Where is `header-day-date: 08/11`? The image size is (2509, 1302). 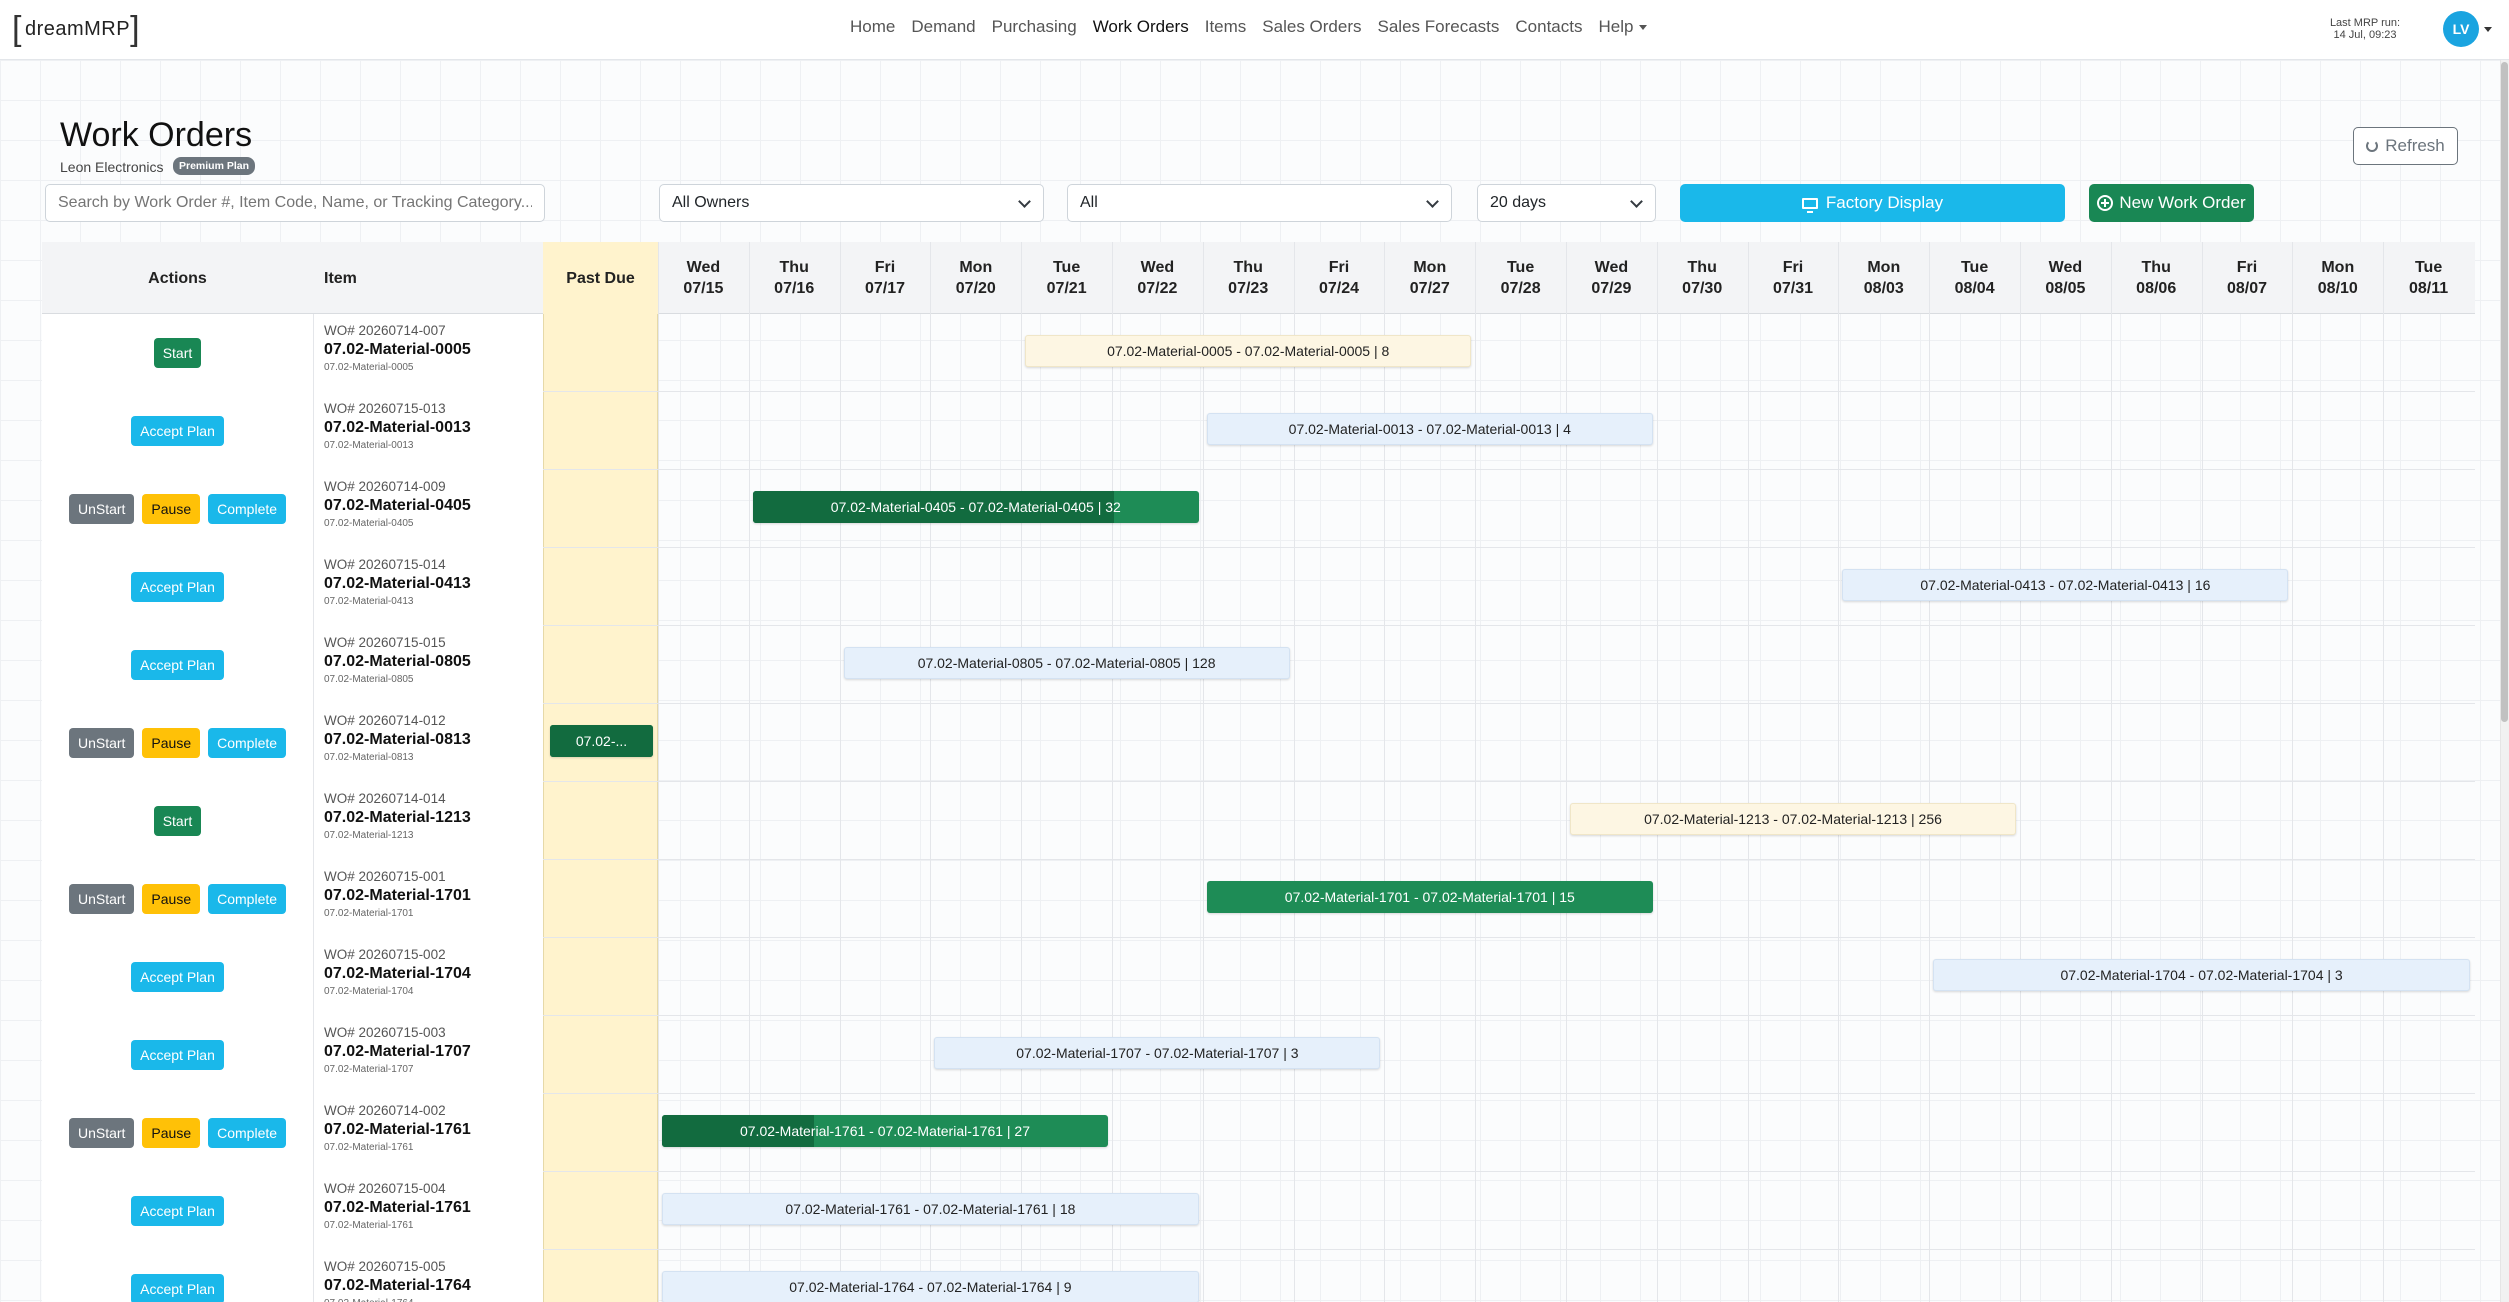
header-day-date: 08/11 is located at coordinates (2429, 288).